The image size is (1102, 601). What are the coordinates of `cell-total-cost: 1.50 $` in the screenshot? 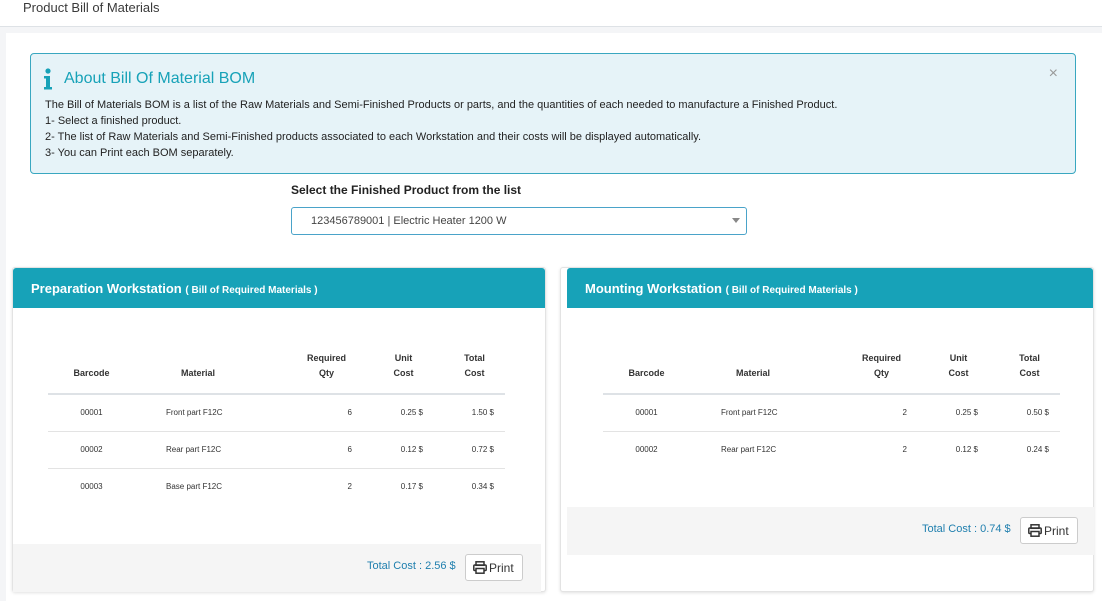 It's located at (458, 413).